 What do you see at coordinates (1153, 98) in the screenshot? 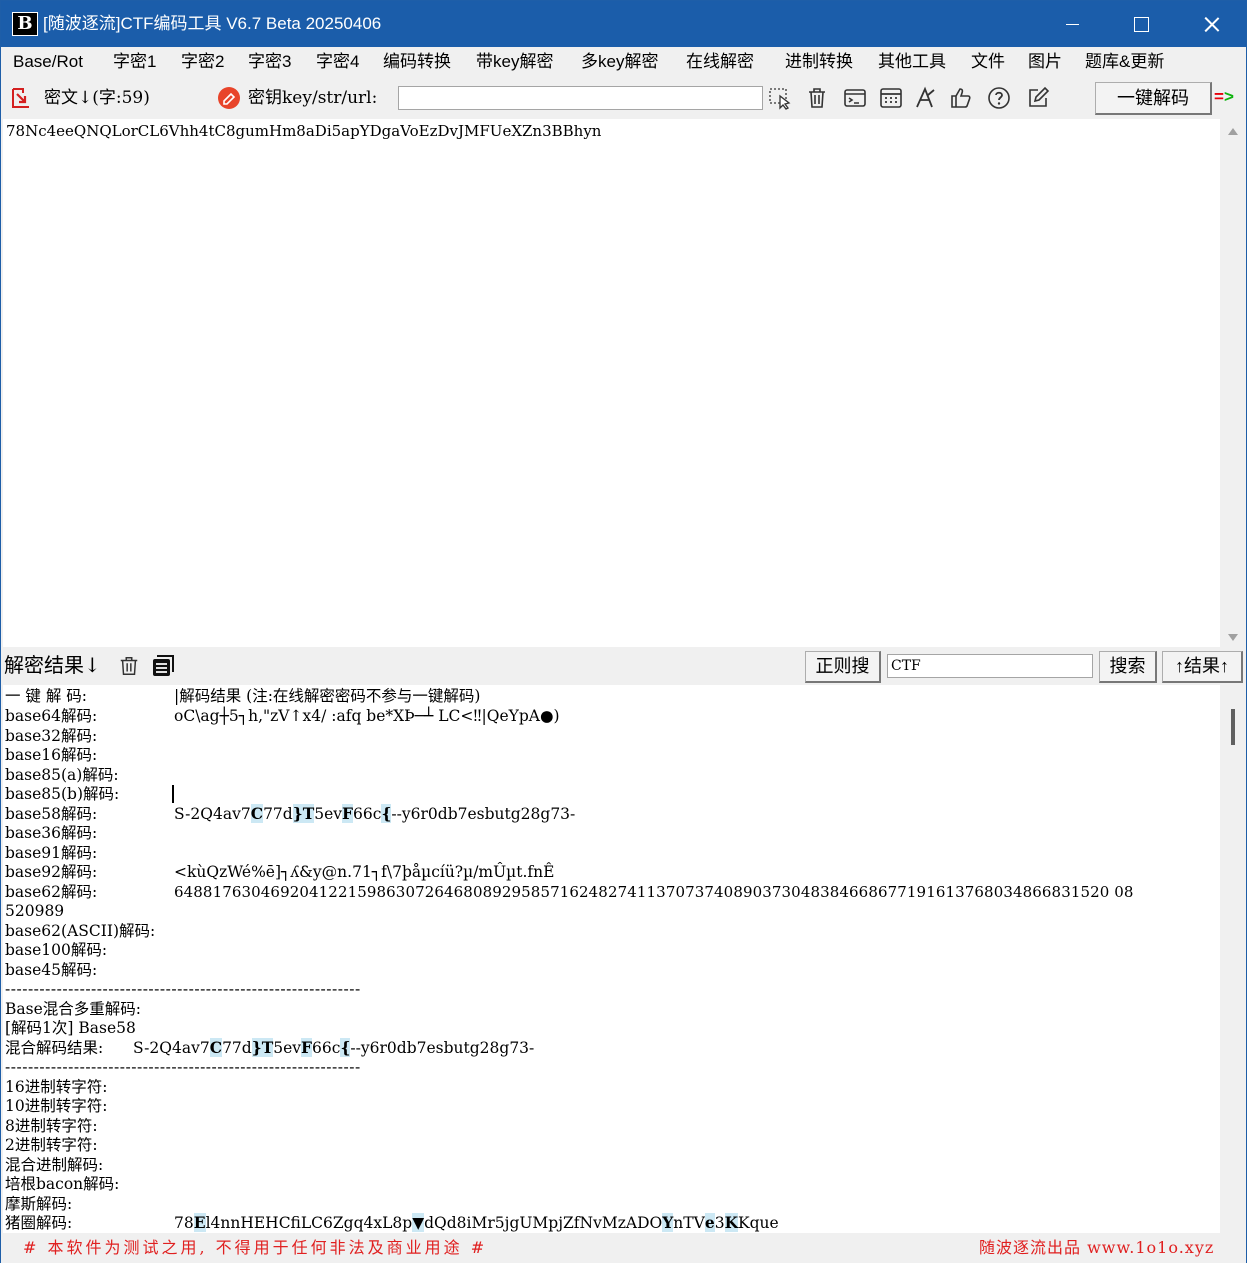
I see `onekey-decode-button: 一键解码` at bounding box center [1153, 98].